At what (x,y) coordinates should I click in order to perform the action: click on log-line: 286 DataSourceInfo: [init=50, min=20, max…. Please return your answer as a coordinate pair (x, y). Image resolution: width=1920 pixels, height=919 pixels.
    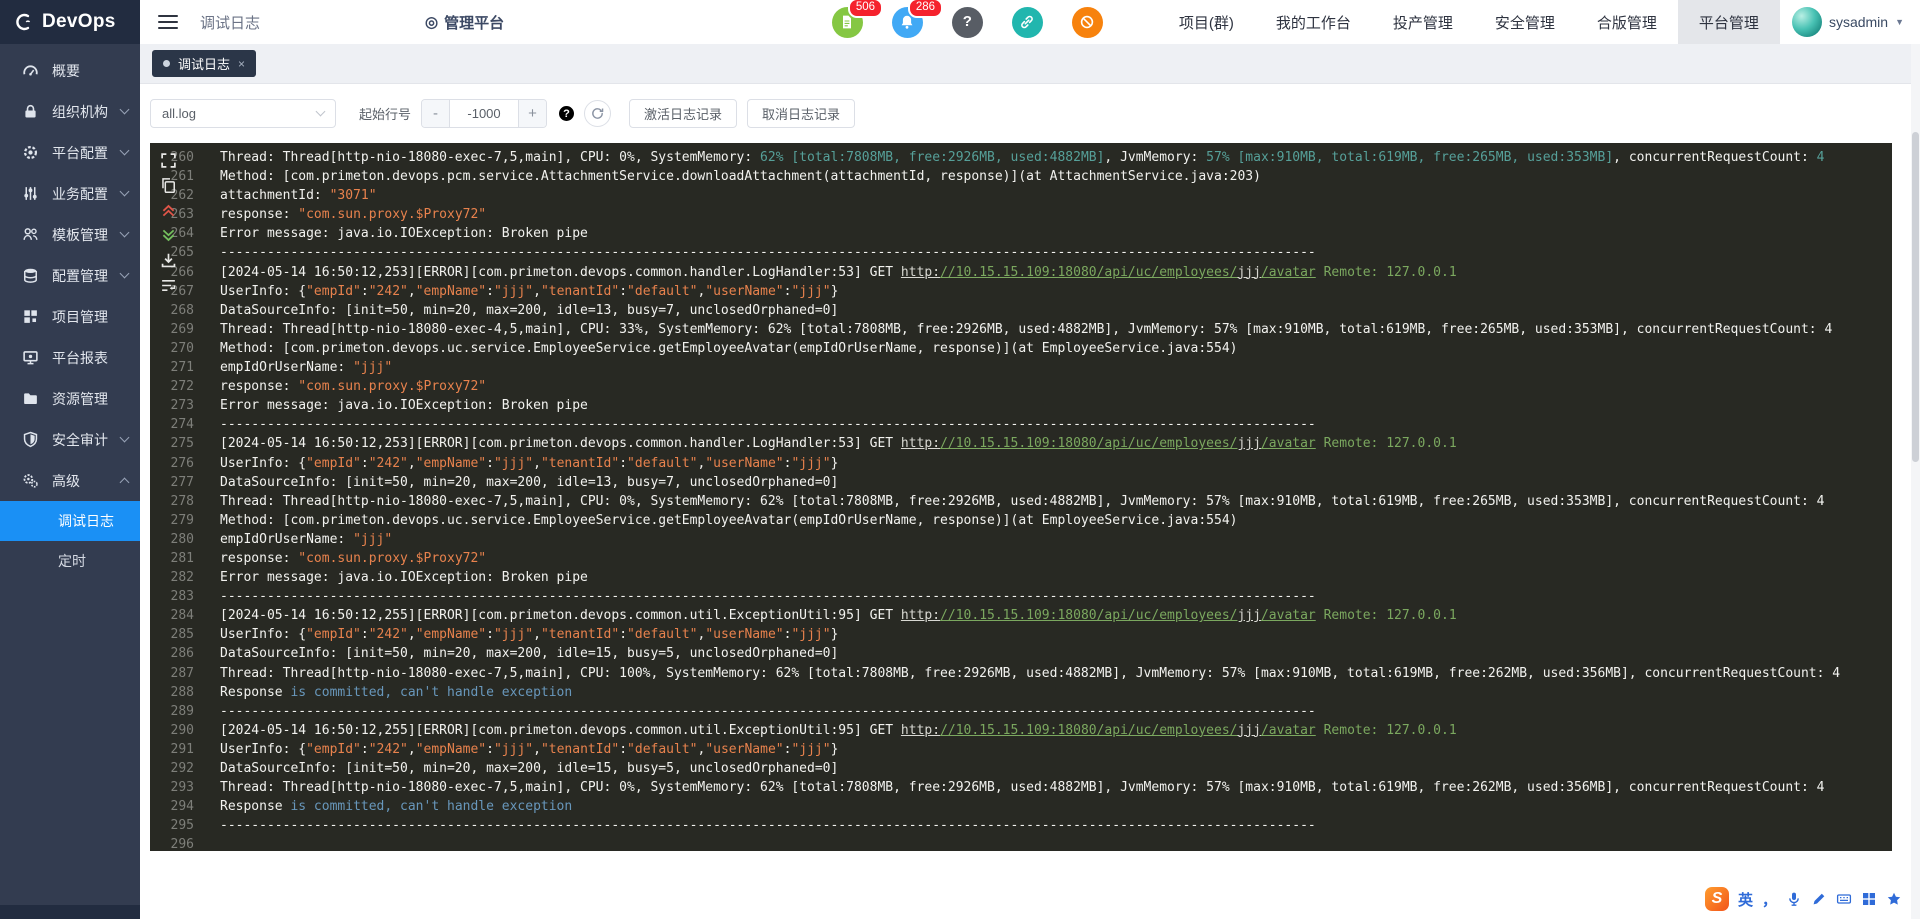
    Looking at the image, I should click on (1021, 653).